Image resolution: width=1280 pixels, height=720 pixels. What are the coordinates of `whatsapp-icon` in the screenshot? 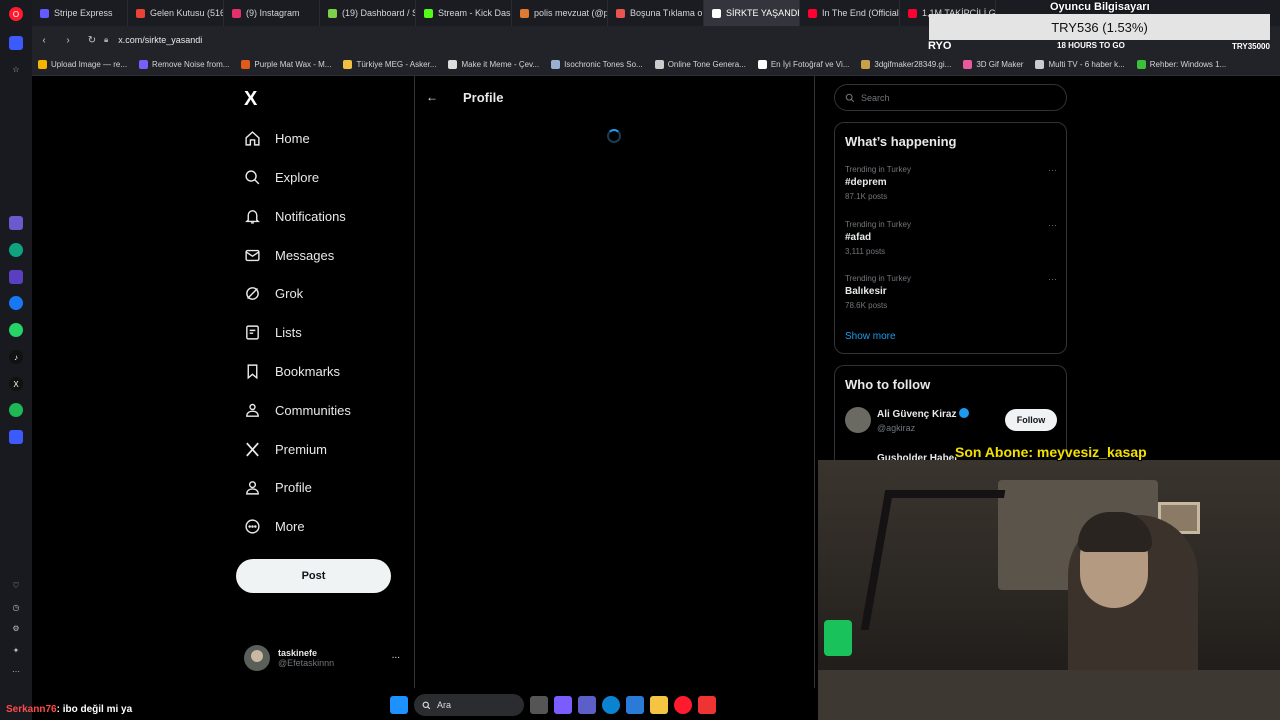 It's located at (16, 330).